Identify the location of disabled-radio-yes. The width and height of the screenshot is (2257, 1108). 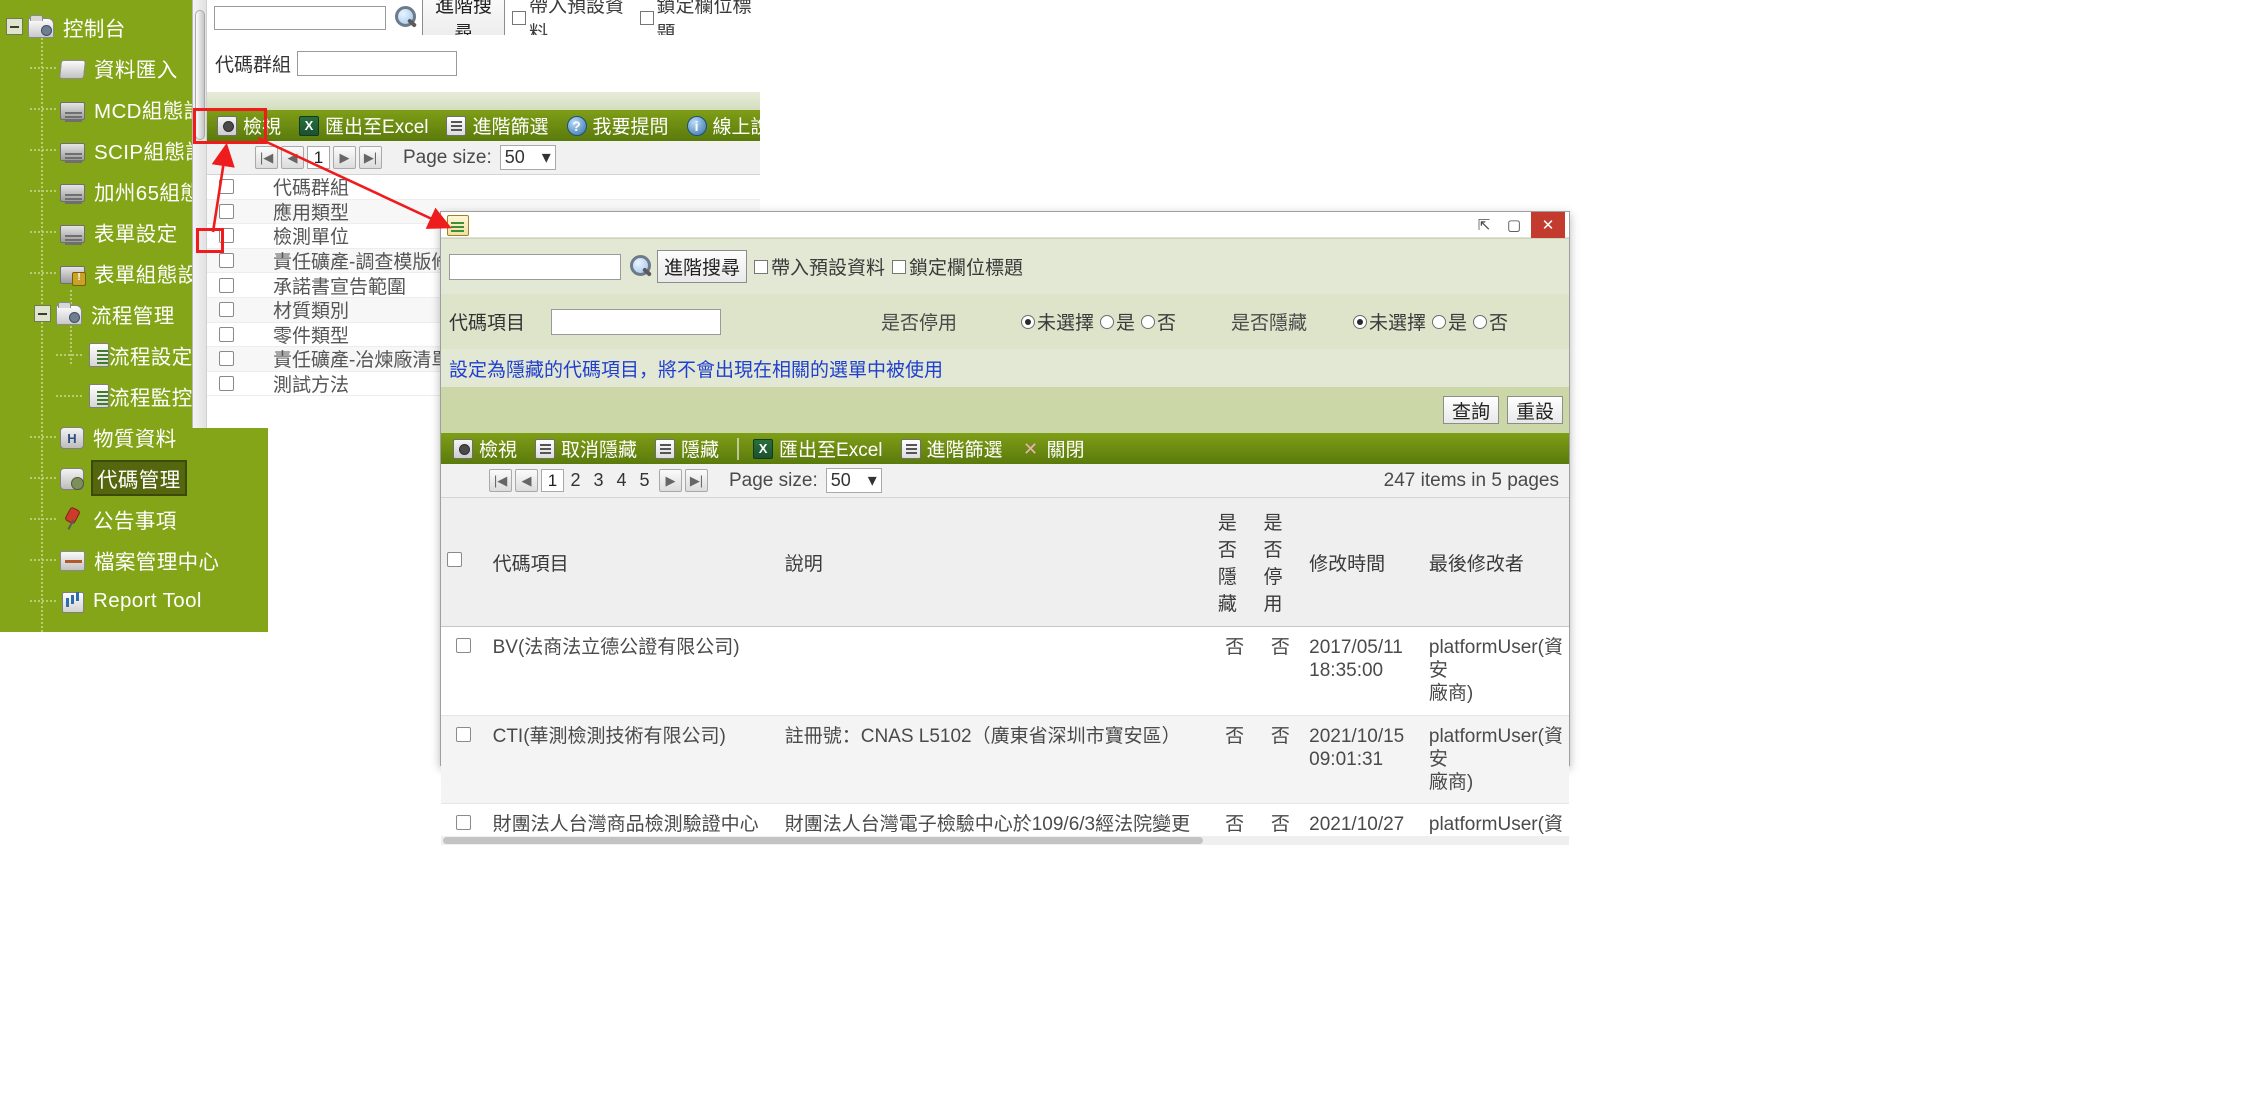
(1107, 321).